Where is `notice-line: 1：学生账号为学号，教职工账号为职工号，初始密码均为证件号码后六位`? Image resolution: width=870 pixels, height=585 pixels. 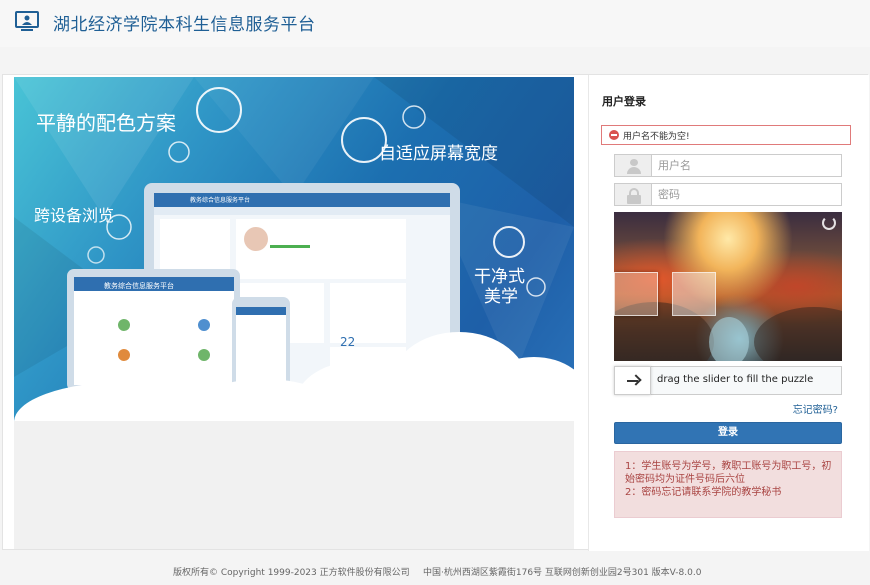 notice-line: 1：学生账号为学号，教职工账号为职工号，初始密码均为证件号码后六位 is located at coordinates (728, 473).